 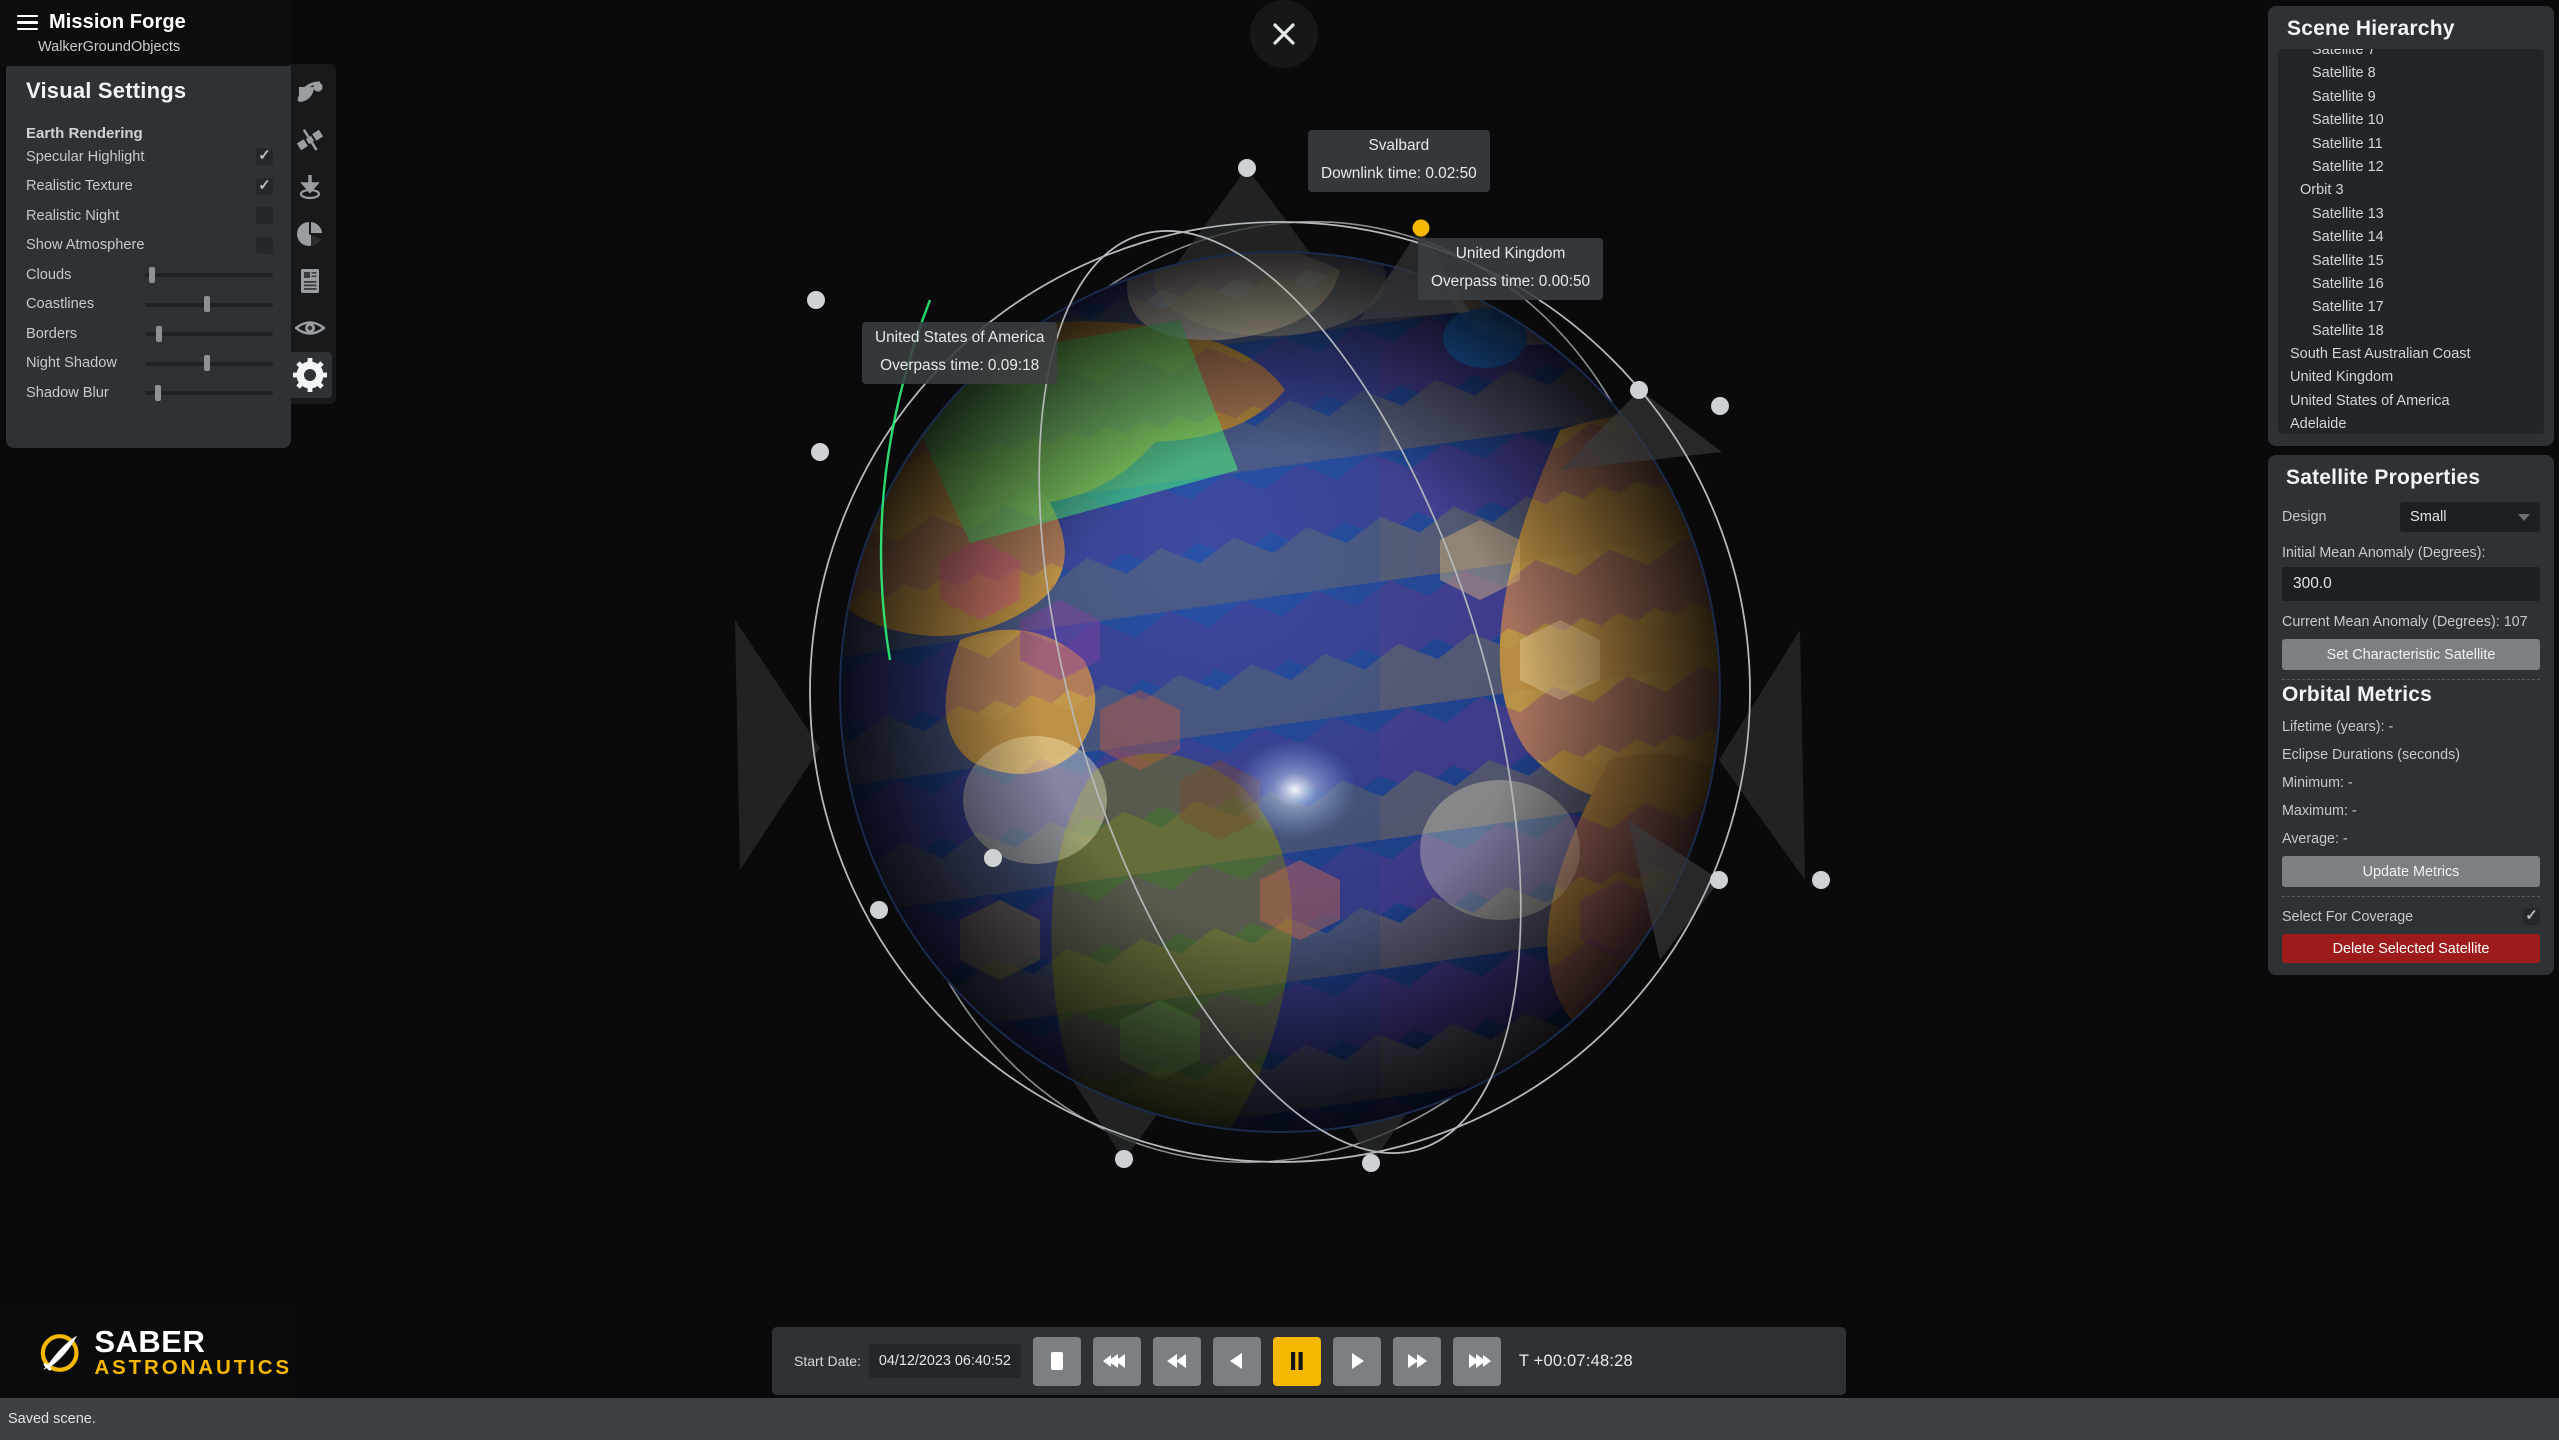 What do you see at coordinates (2411, 896) in the screenshot?
I see `divider` at bounding box center [2411, 896].